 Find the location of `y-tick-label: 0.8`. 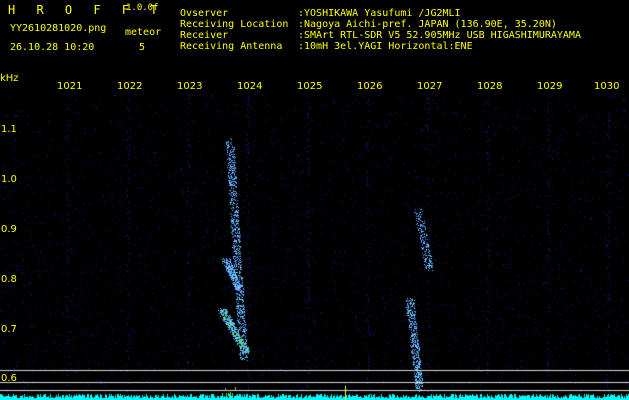

y-tick-label: 0.8 is located at coordinates (9, 279).